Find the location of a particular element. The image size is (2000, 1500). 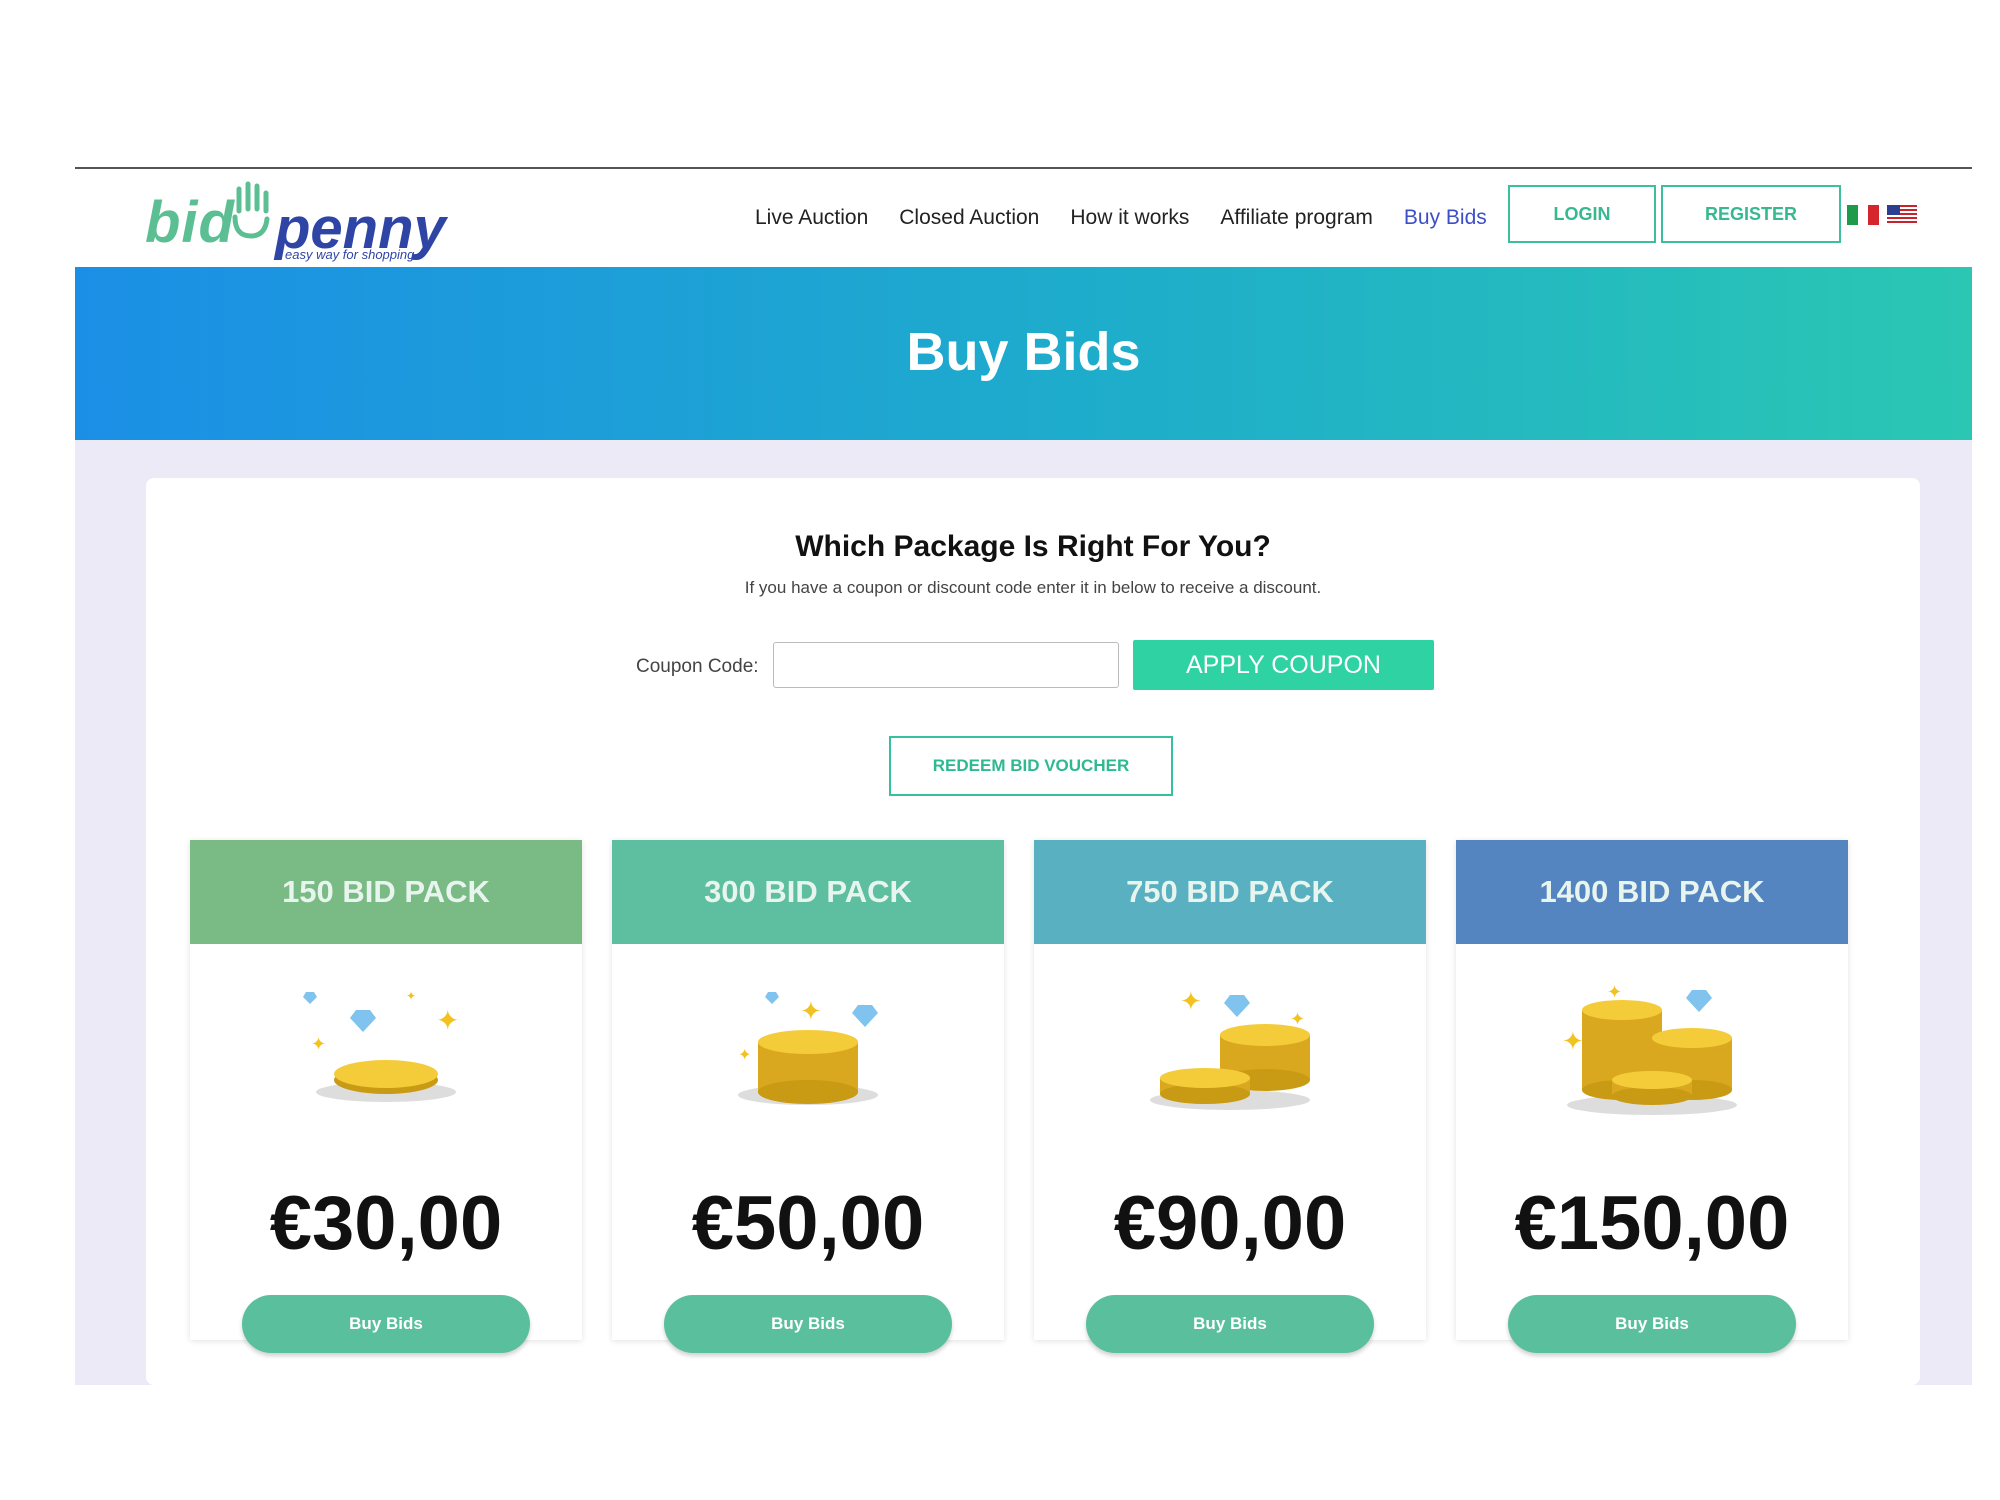

nav-how-it-works: How it works is located at coordinates (1129, 218).